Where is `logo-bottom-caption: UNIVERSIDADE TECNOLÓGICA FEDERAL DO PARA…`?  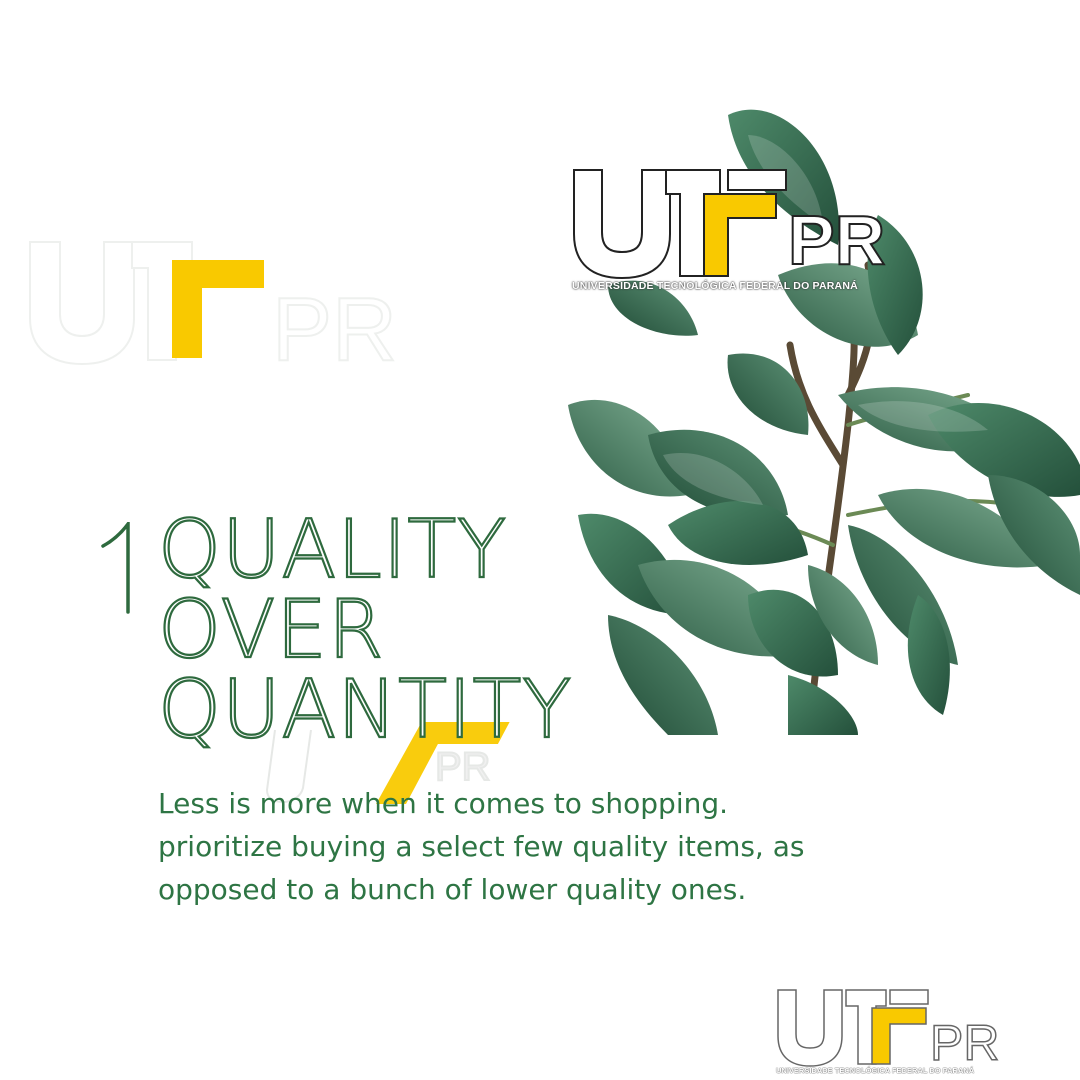
logo-bottom-caption: UNIVERSIDADE TECNOLÓGICA FEDERAL DO PARA… is located at coordinates (875, 1070).